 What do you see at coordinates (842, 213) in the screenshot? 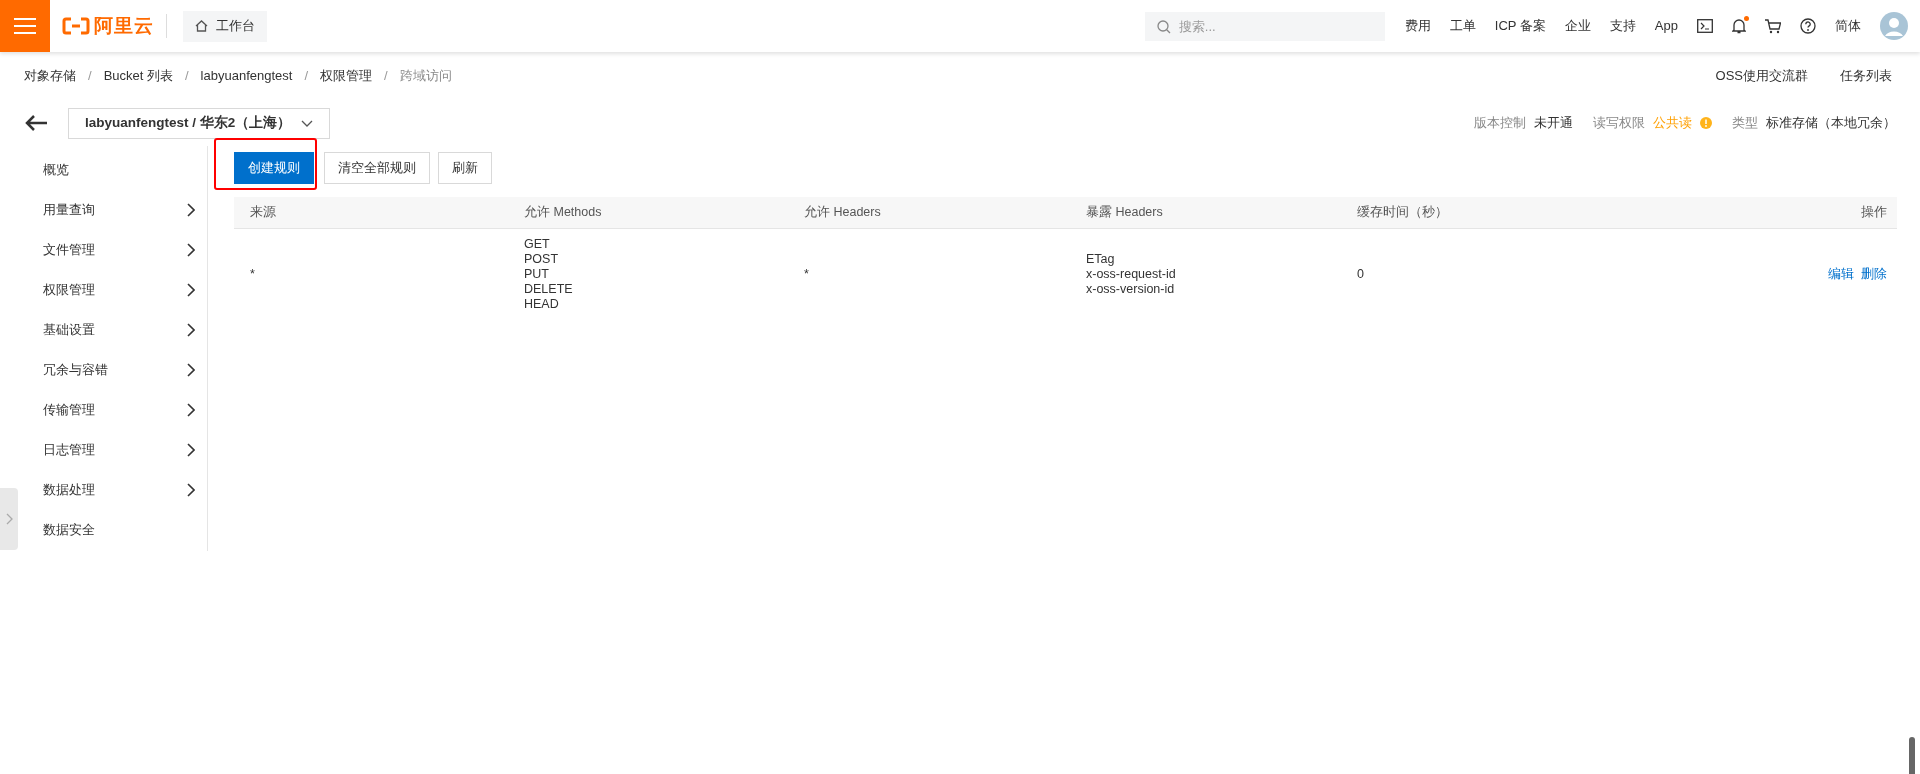
I see `column-header: 允许 Headers` at bounding box center [842, 213].